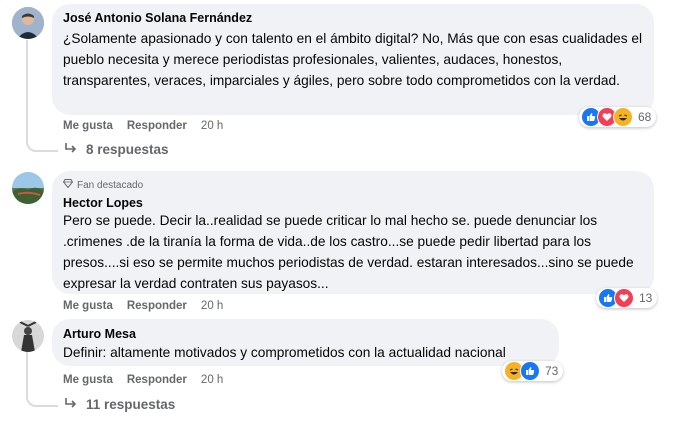 Image resolution: width=690 pixels, height=421 pixels. I want to click on like-icon, so click(530, 371).